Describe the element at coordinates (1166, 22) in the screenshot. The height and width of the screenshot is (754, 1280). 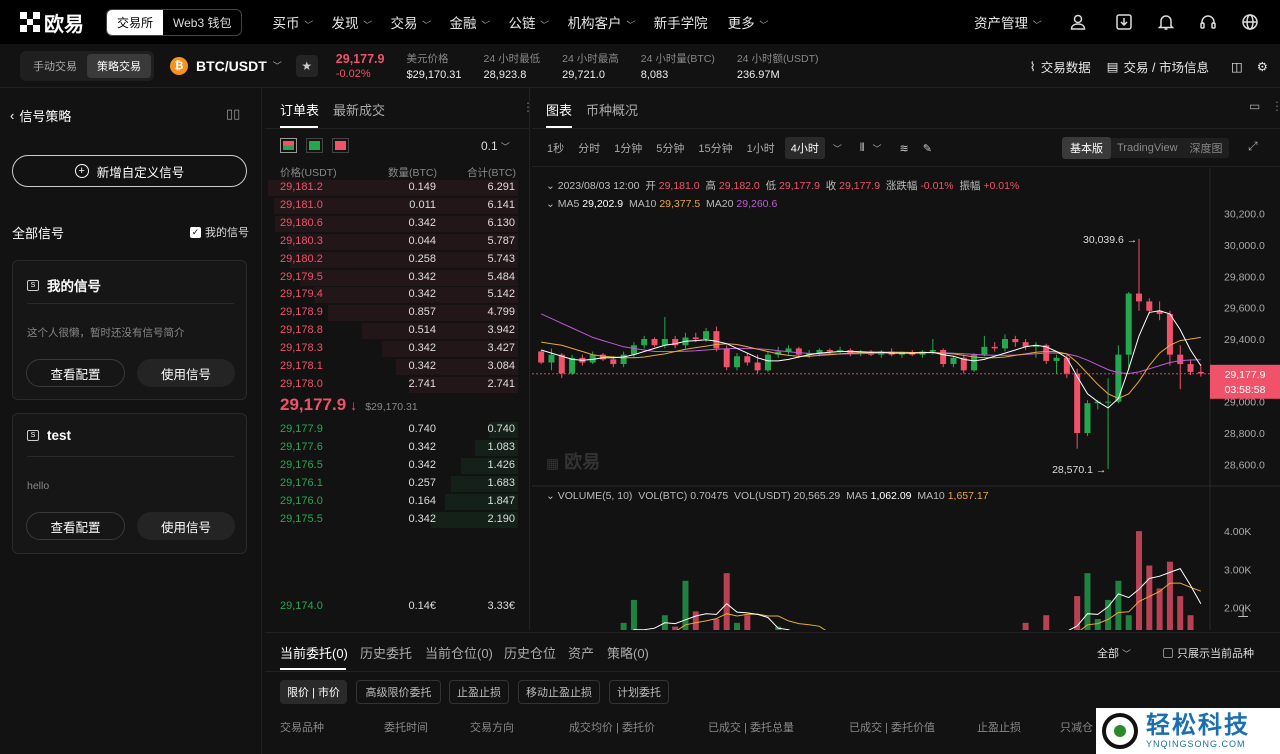
I see `bell-icon` at that location.